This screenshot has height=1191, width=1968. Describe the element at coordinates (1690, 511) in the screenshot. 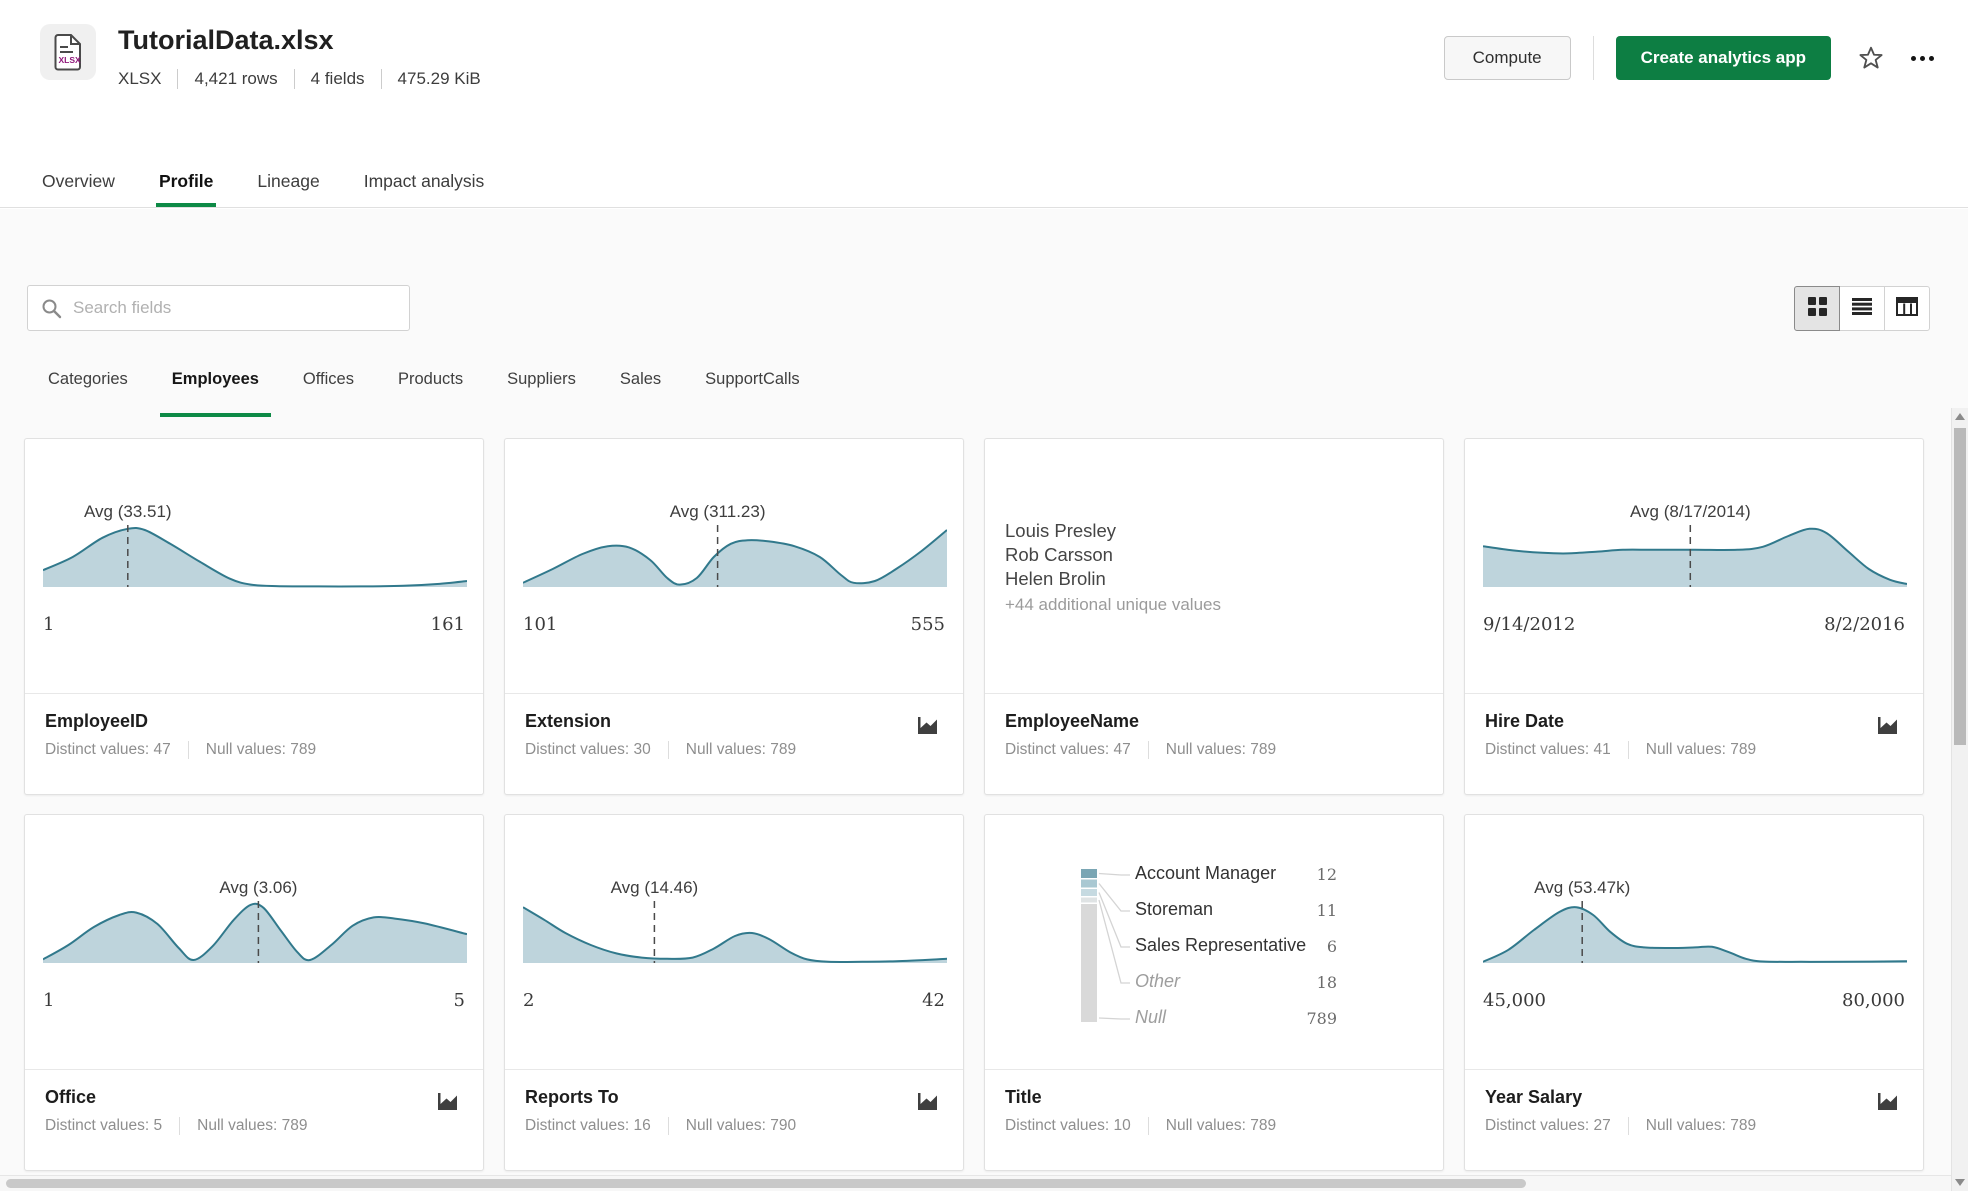

I see `avg-value-label: Avg (8/17/2014)` at that location.